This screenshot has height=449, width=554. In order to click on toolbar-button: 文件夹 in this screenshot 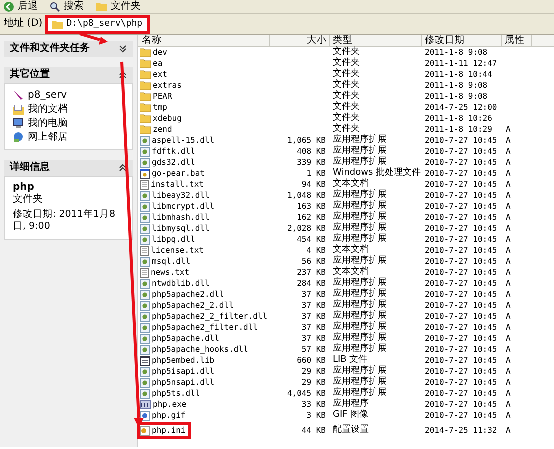, I will do `click(118, 6)`.